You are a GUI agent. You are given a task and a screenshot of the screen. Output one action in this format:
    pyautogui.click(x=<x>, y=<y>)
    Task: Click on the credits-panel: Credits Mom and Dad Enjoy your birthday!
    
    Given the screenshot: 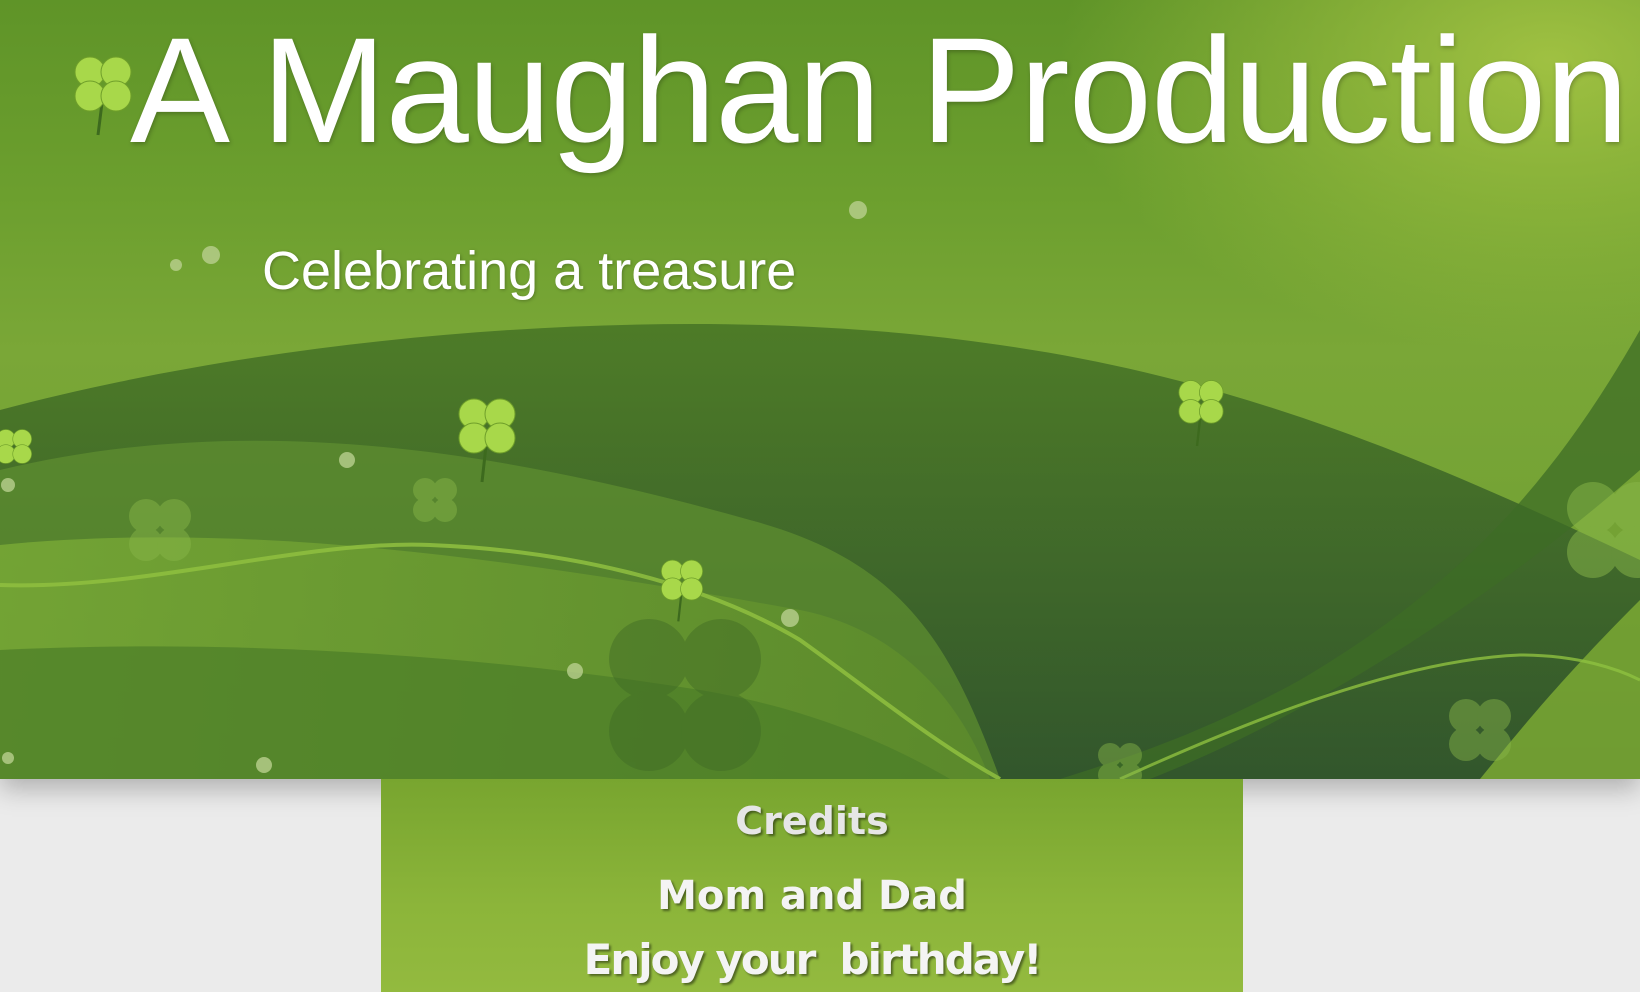 What is the action you would take?
    pyautogui.click(x=812, y=885)
    